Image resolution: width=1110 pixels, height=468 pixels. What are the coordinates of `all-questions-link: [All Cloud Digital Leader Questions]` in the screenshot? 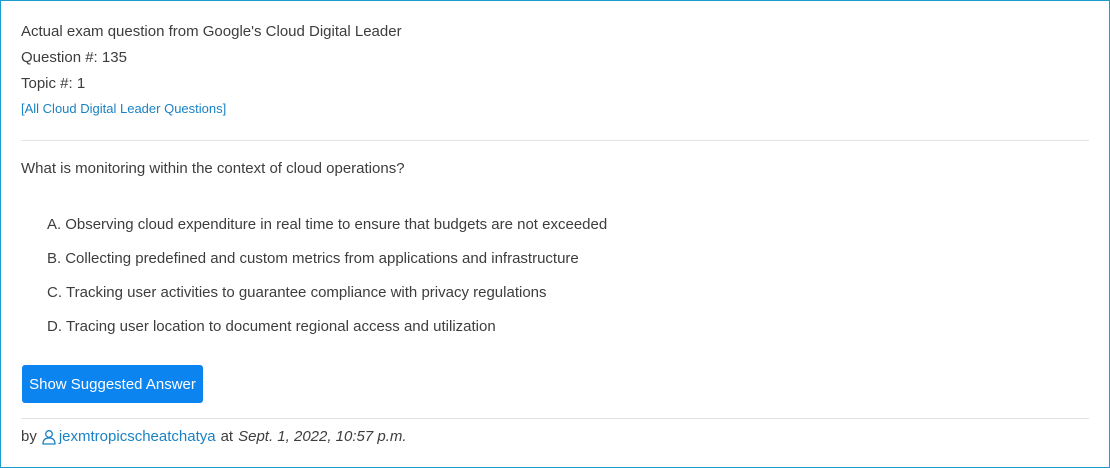 It's located at (123, 108).